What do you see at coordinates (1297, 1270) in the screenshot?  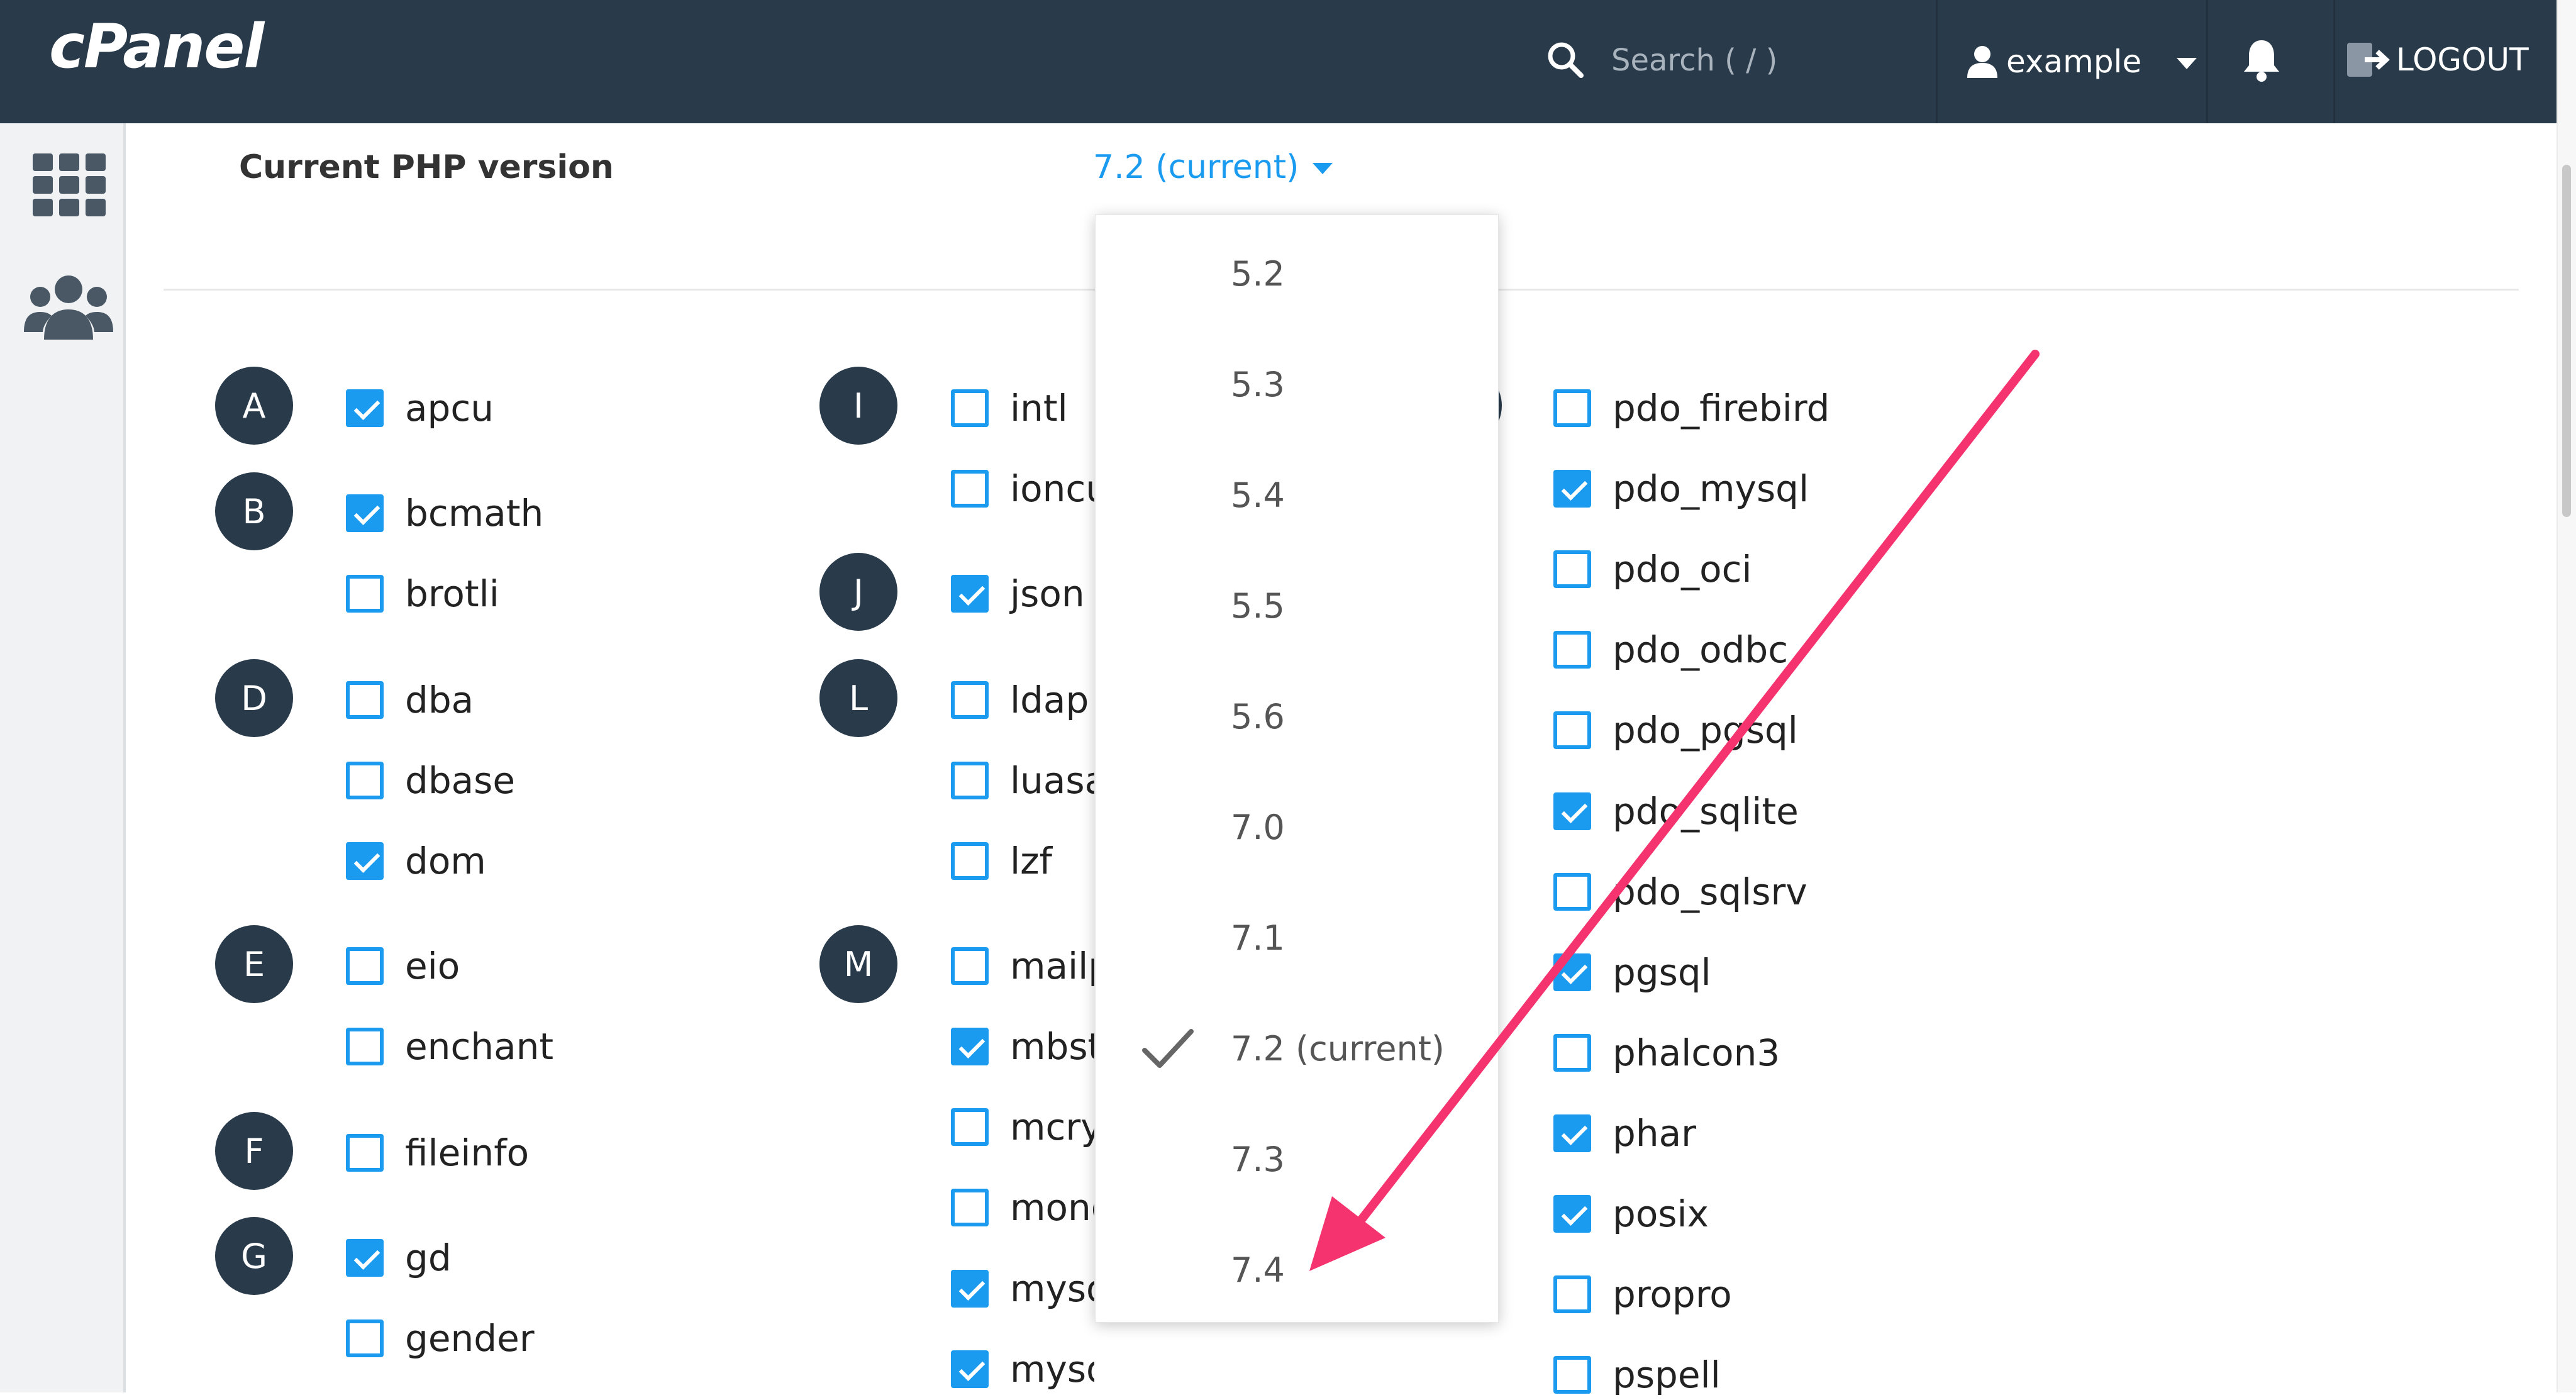 I see `php-version-option: 7.4` at bounding box center [1297, 1270].